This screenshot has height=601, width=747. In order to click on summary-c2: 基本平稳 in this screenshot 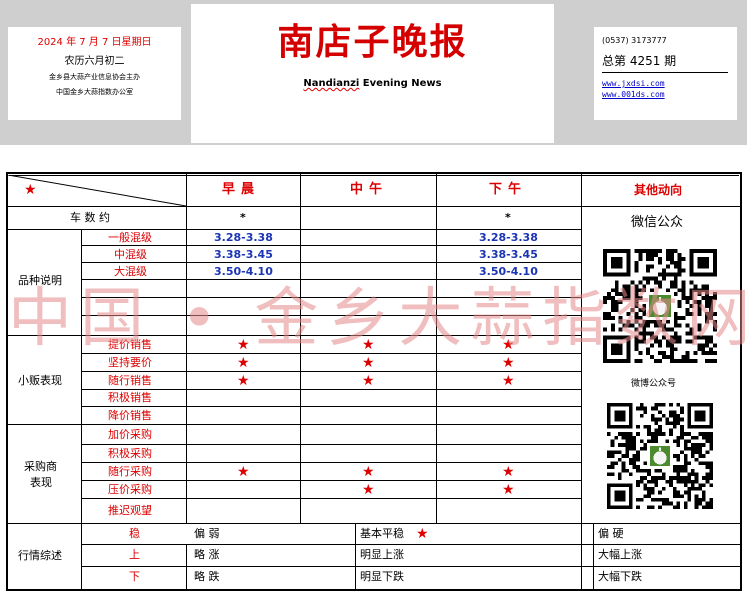, I will do `click(382, 533)`.